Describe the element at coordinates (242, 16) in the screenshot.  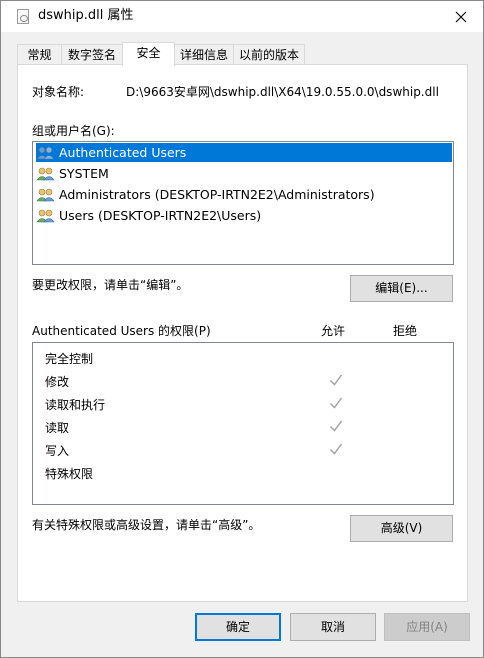
I see `title-bar: dswhip.dll 属性` at that location.